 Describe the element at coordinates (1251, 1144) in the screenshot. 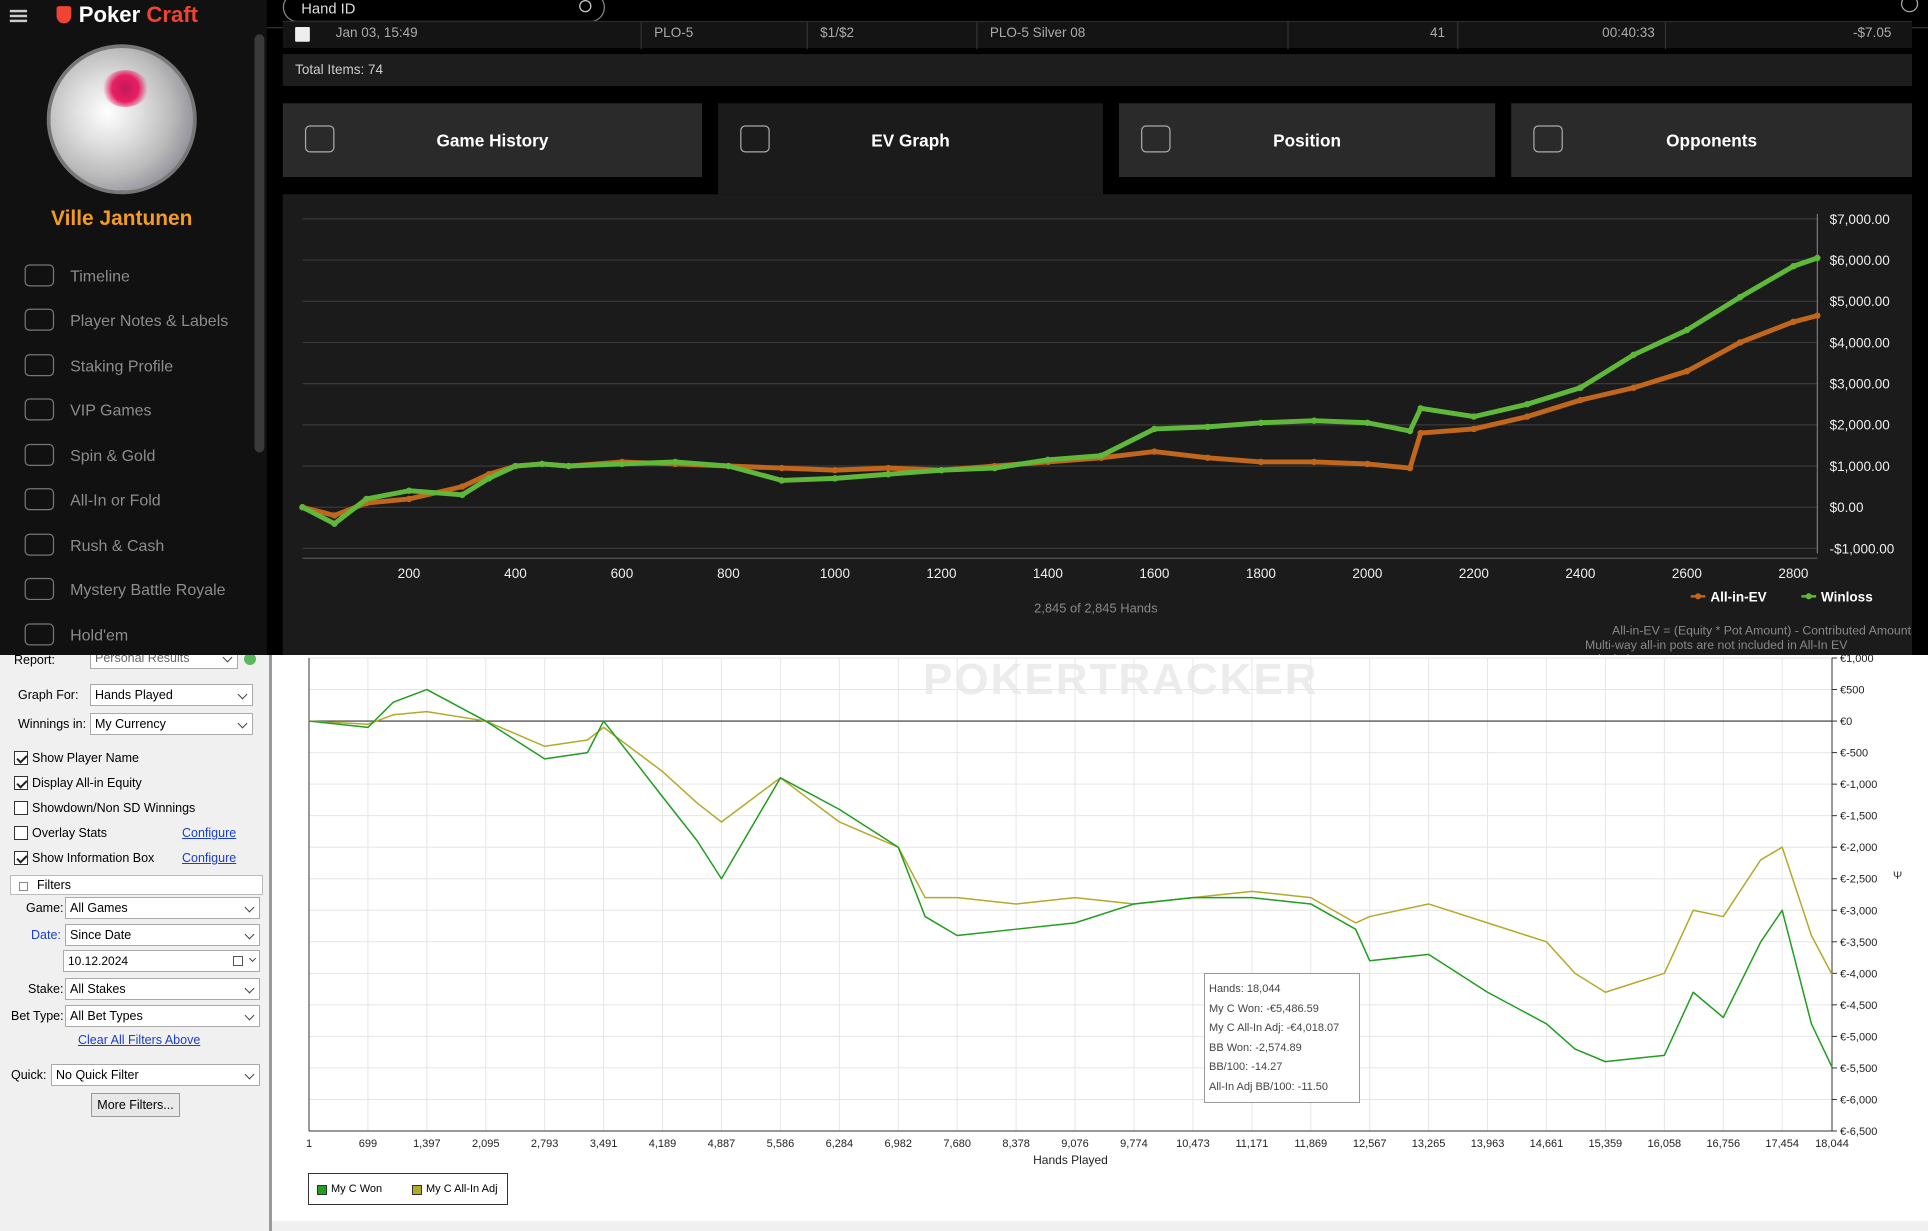

I see `pt-x-tick-label: 11,171` at that location.